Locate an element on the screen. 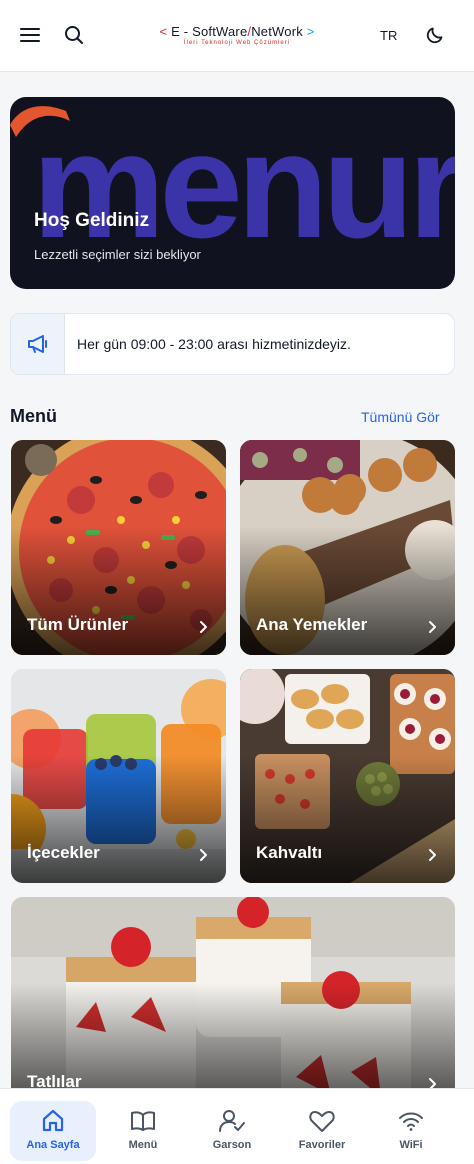 The width and height of the screenshot is (474, 1164). logo-text-right: NetWork is located at coordinates (277, 31).